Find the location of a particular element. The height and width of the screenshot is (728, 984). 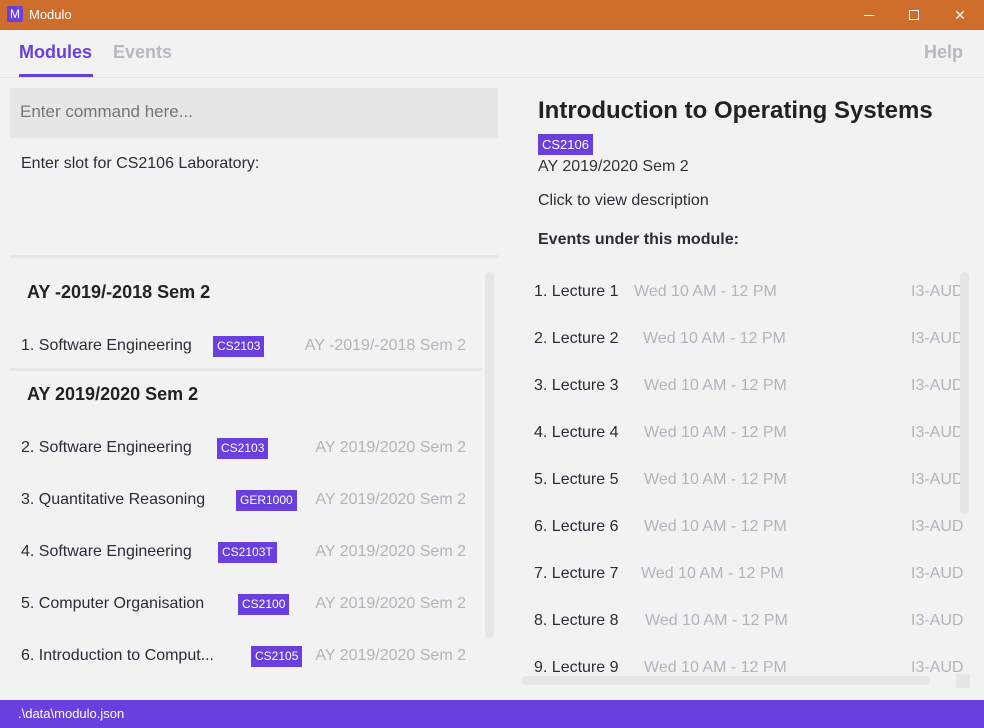

event-list-horizontal-scrollbar is located at coordinates (726, 680).